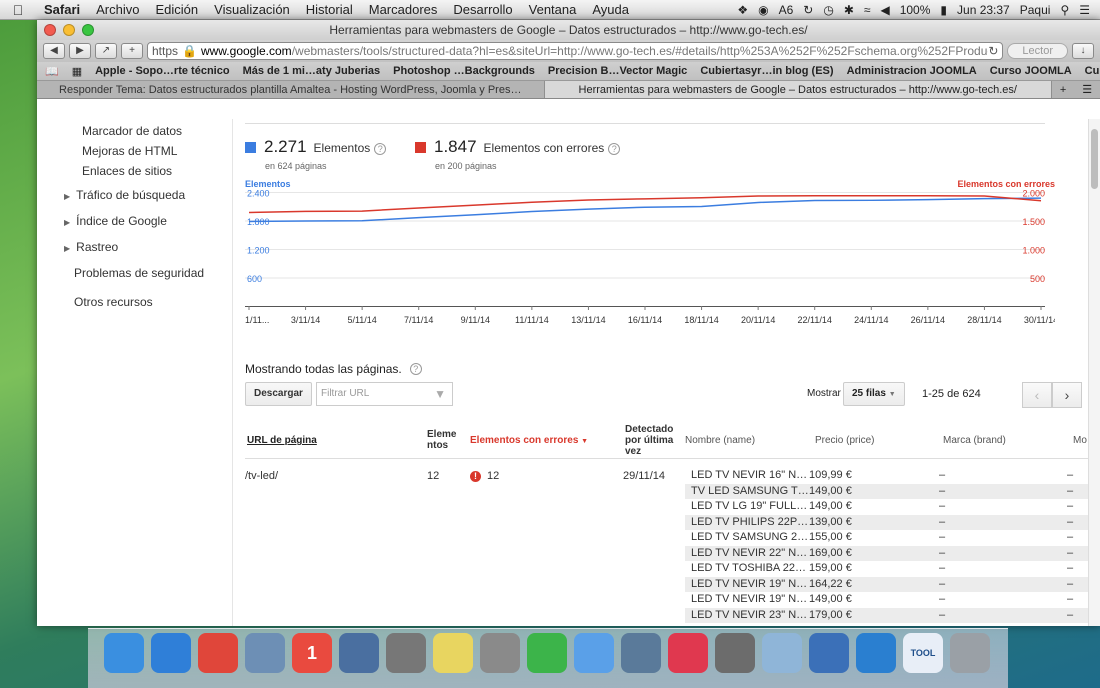 This screenshot has height=688, width=1100. Describe the element at coordinates (312, 71) in the screenshot. I see `bookmark-item: Más de 1 mi…aty Juberias` at that location.